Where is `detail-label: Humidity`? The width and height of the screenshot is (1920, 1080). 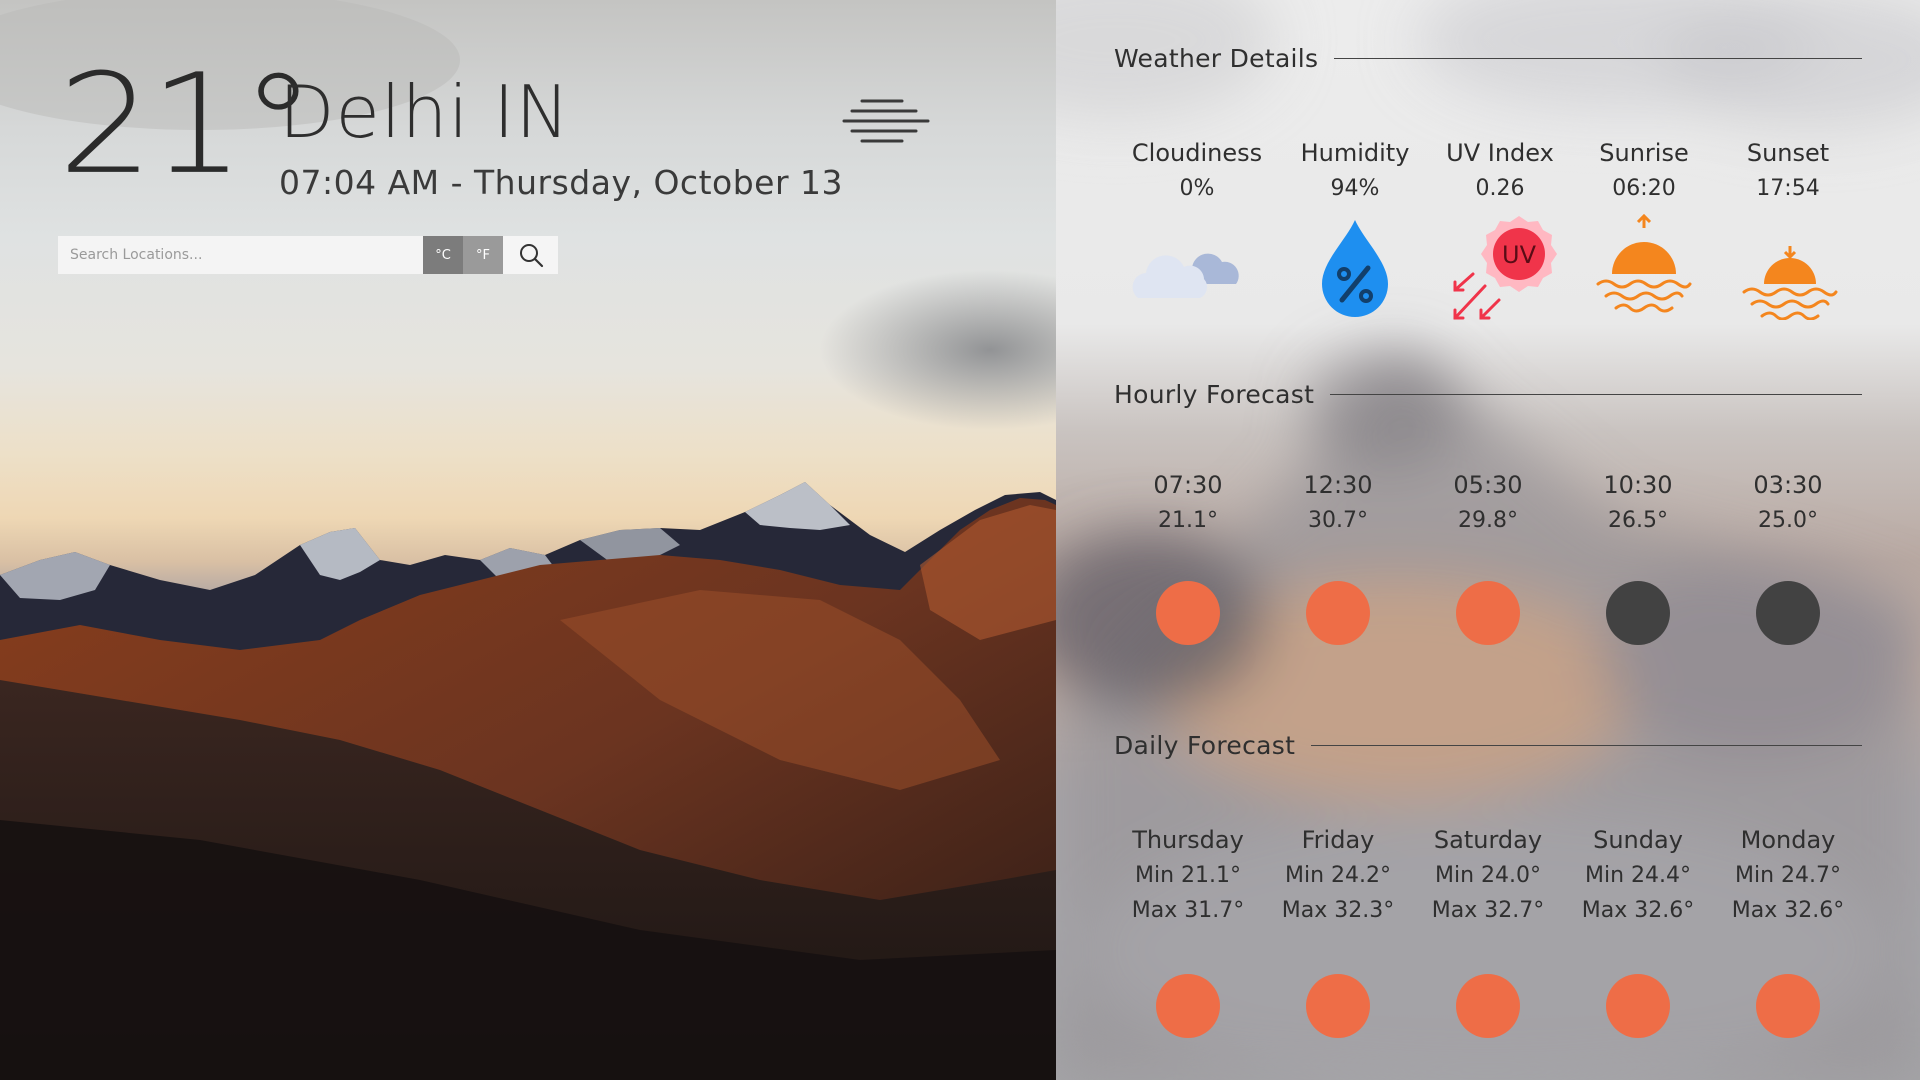
detail-label: Humidity is located at coordinates (1355, 153).